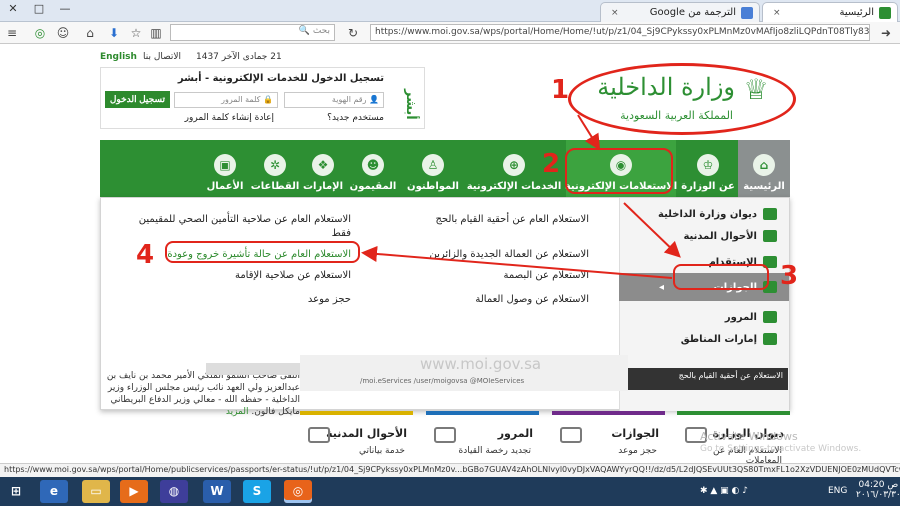  Describe the element at coordinates (692, 12) in the screenshot. I see `tab-title: الترجمة من Google` at that location.